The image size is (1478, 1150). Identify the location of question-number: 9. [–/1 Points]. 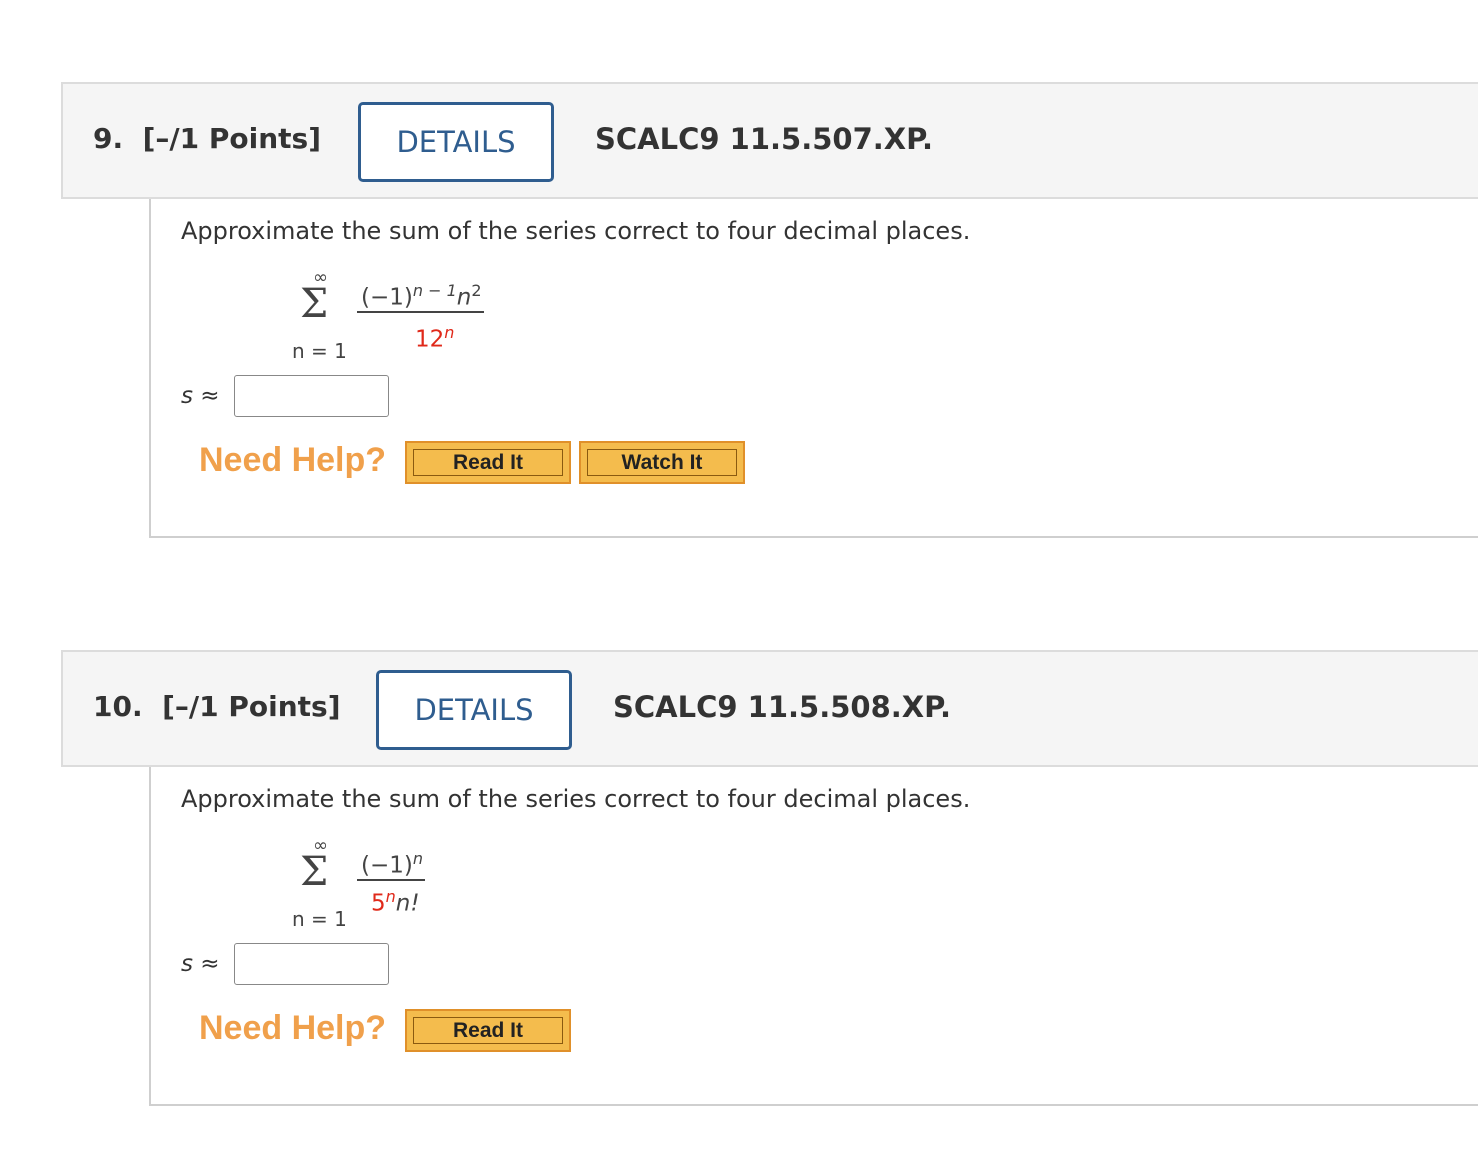
(207, 138).